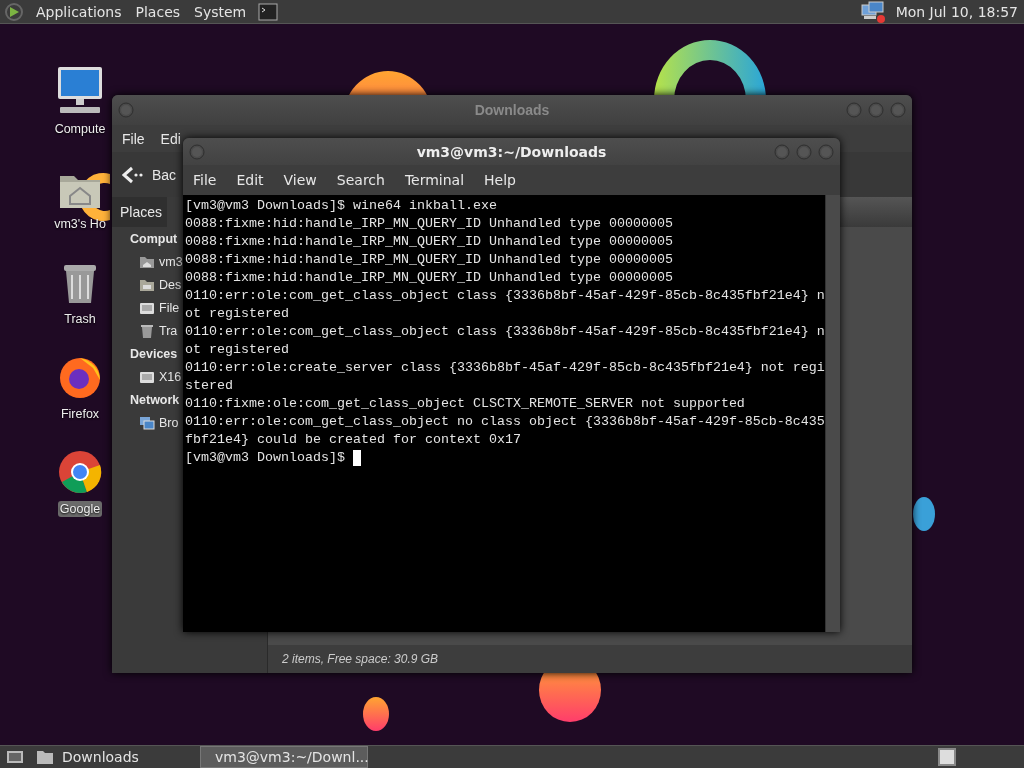 The height and width of the screenshot is (768, 1024). What do you see at coordinates (133, 174) in the screenshot?
I see `back-arrow-icon` at bounding box center [133, 174].